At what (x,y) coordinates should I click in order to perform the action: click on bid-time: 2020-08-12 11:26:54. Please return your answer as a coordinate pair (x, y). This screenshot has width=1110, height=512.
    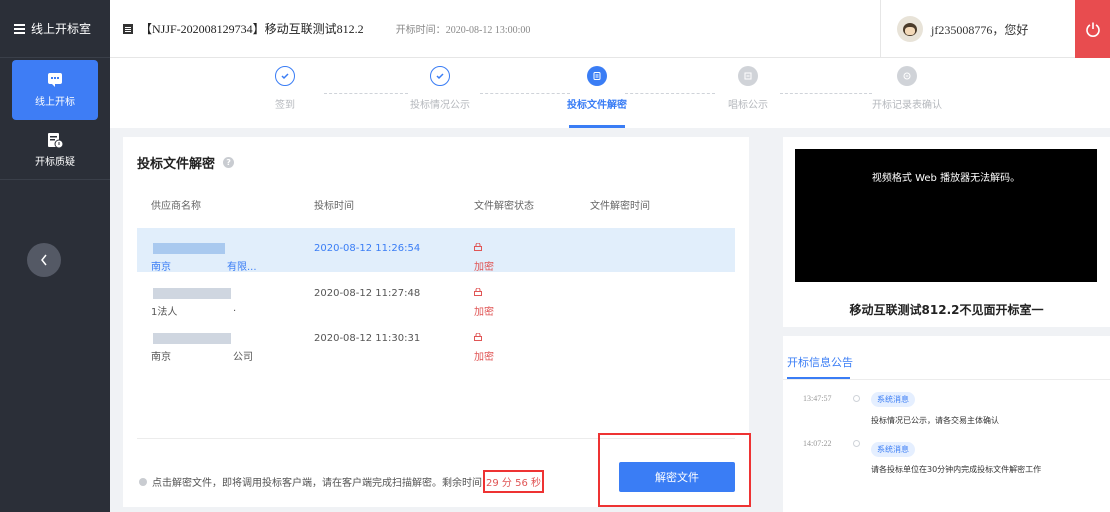
    Looking at the image, I should click on (367, 248).